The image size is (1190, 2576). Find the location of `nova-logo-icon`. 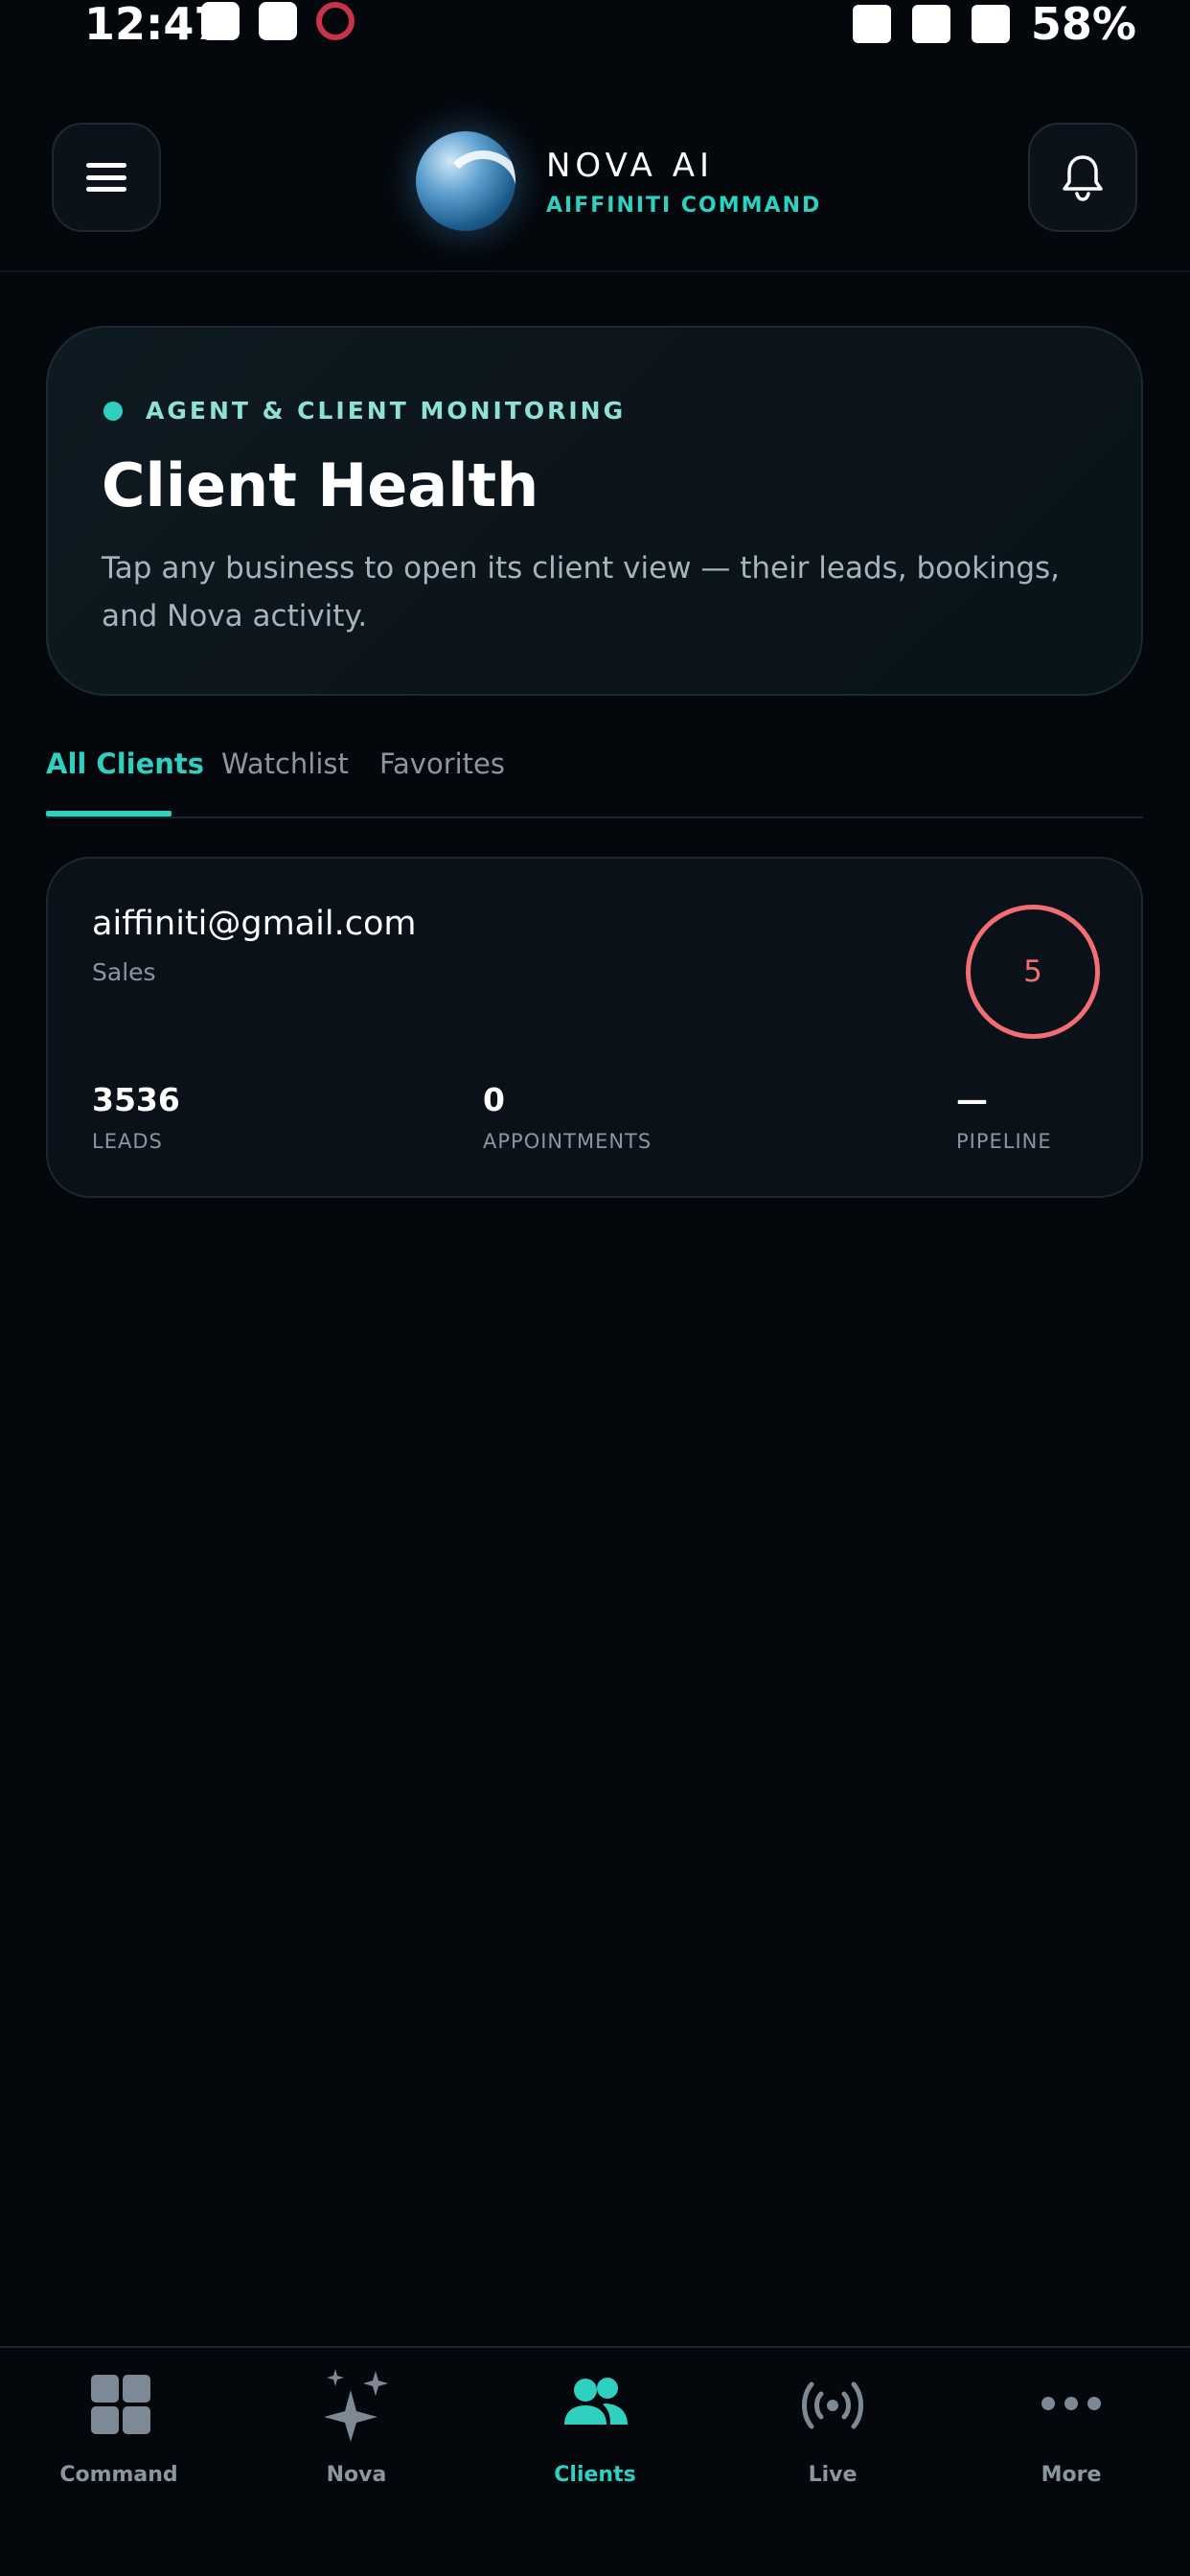

nova-logo-icon is located at coordinates (466, 181).